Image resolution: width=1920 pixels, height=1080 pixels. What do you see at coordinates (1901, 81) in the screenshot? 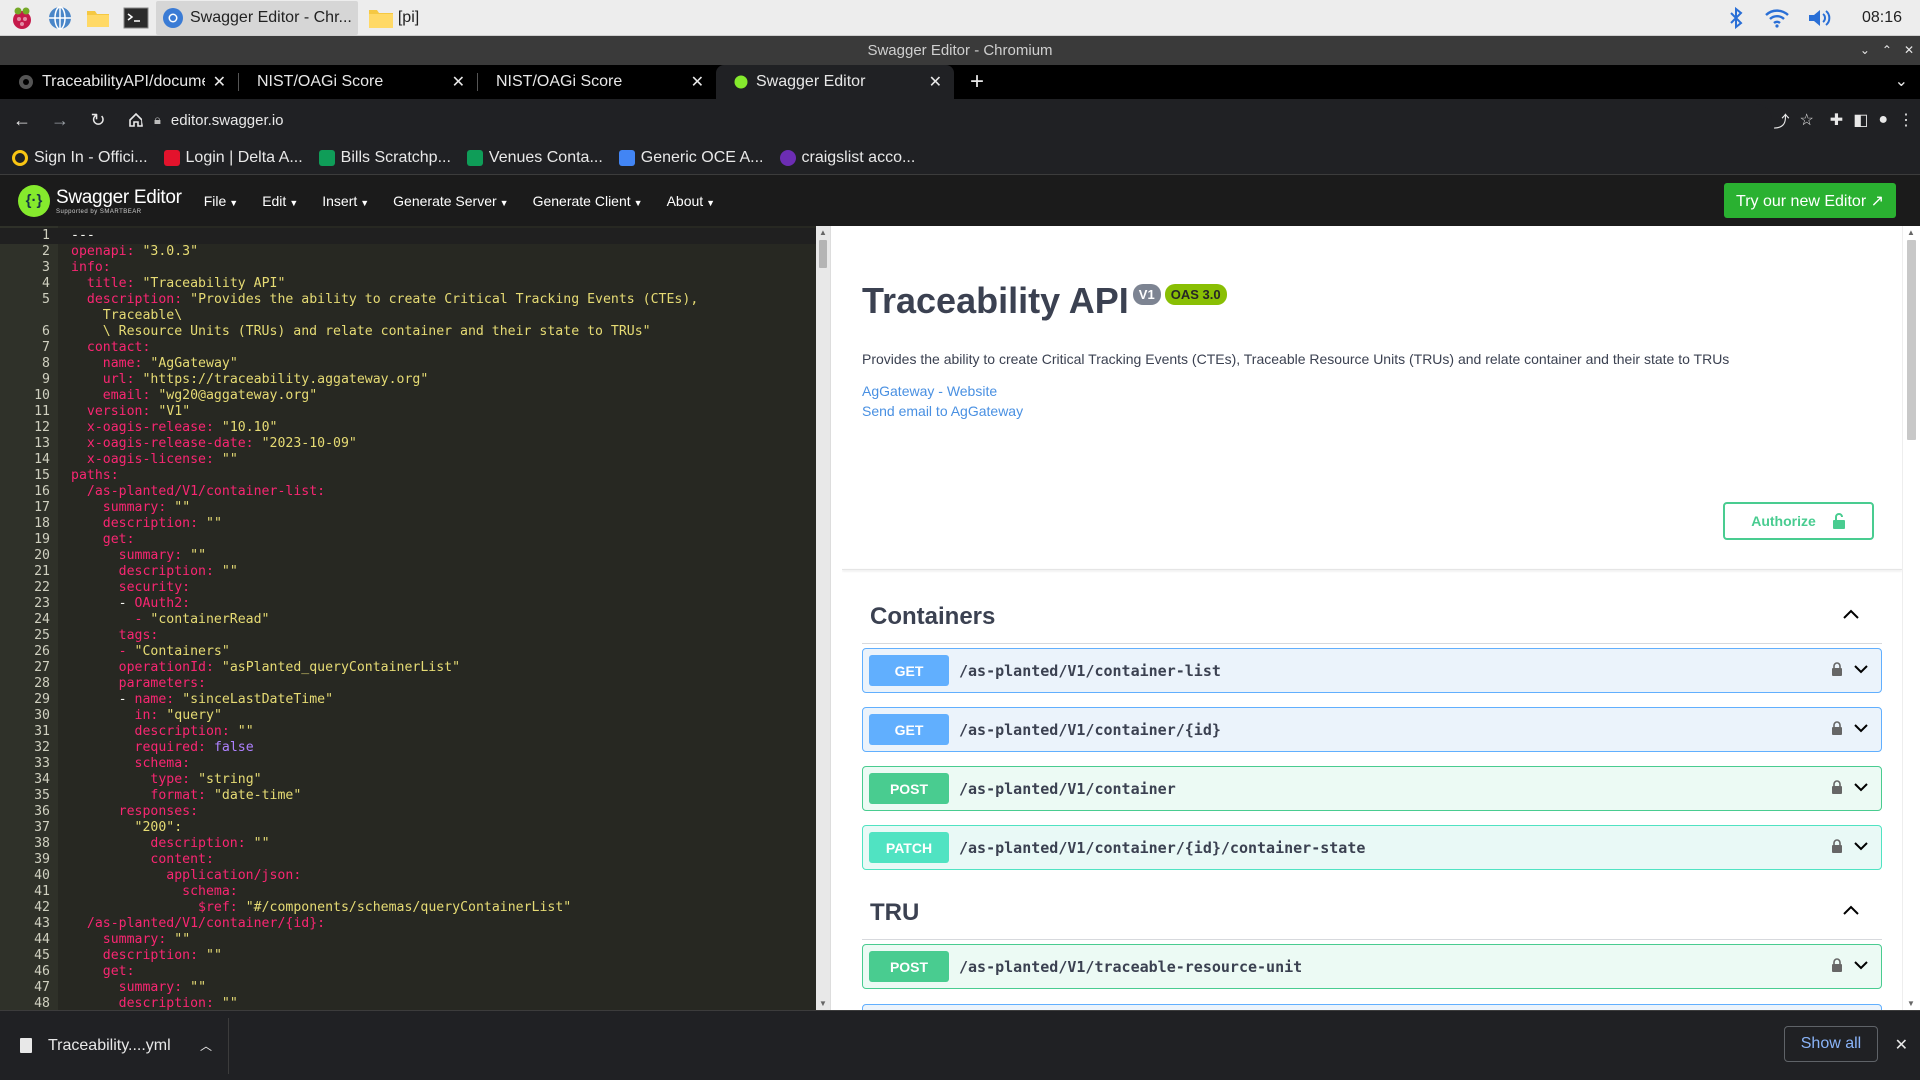
I see `tab-search-icon: ⌄` at bounding box center [1901, 81].